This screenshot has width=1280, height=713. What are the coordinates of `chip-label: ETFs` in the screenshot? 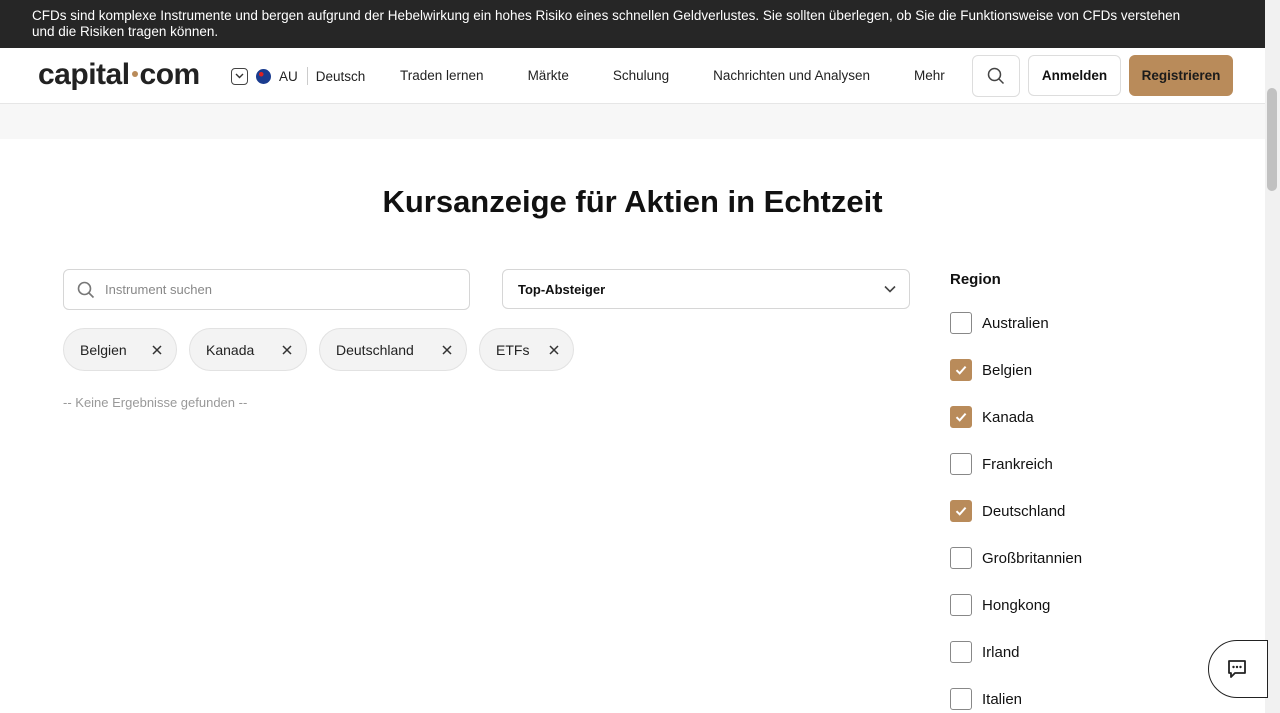 It's located at (513, 349).